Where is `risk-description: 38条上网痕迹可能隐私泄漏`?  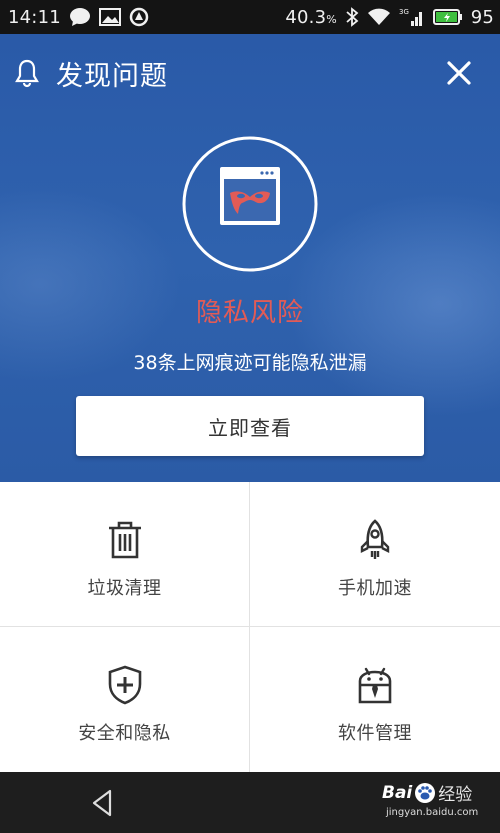
risk-description: 38条上网痕迹可能隐私泄漏 is located at coordinates (250, 363).